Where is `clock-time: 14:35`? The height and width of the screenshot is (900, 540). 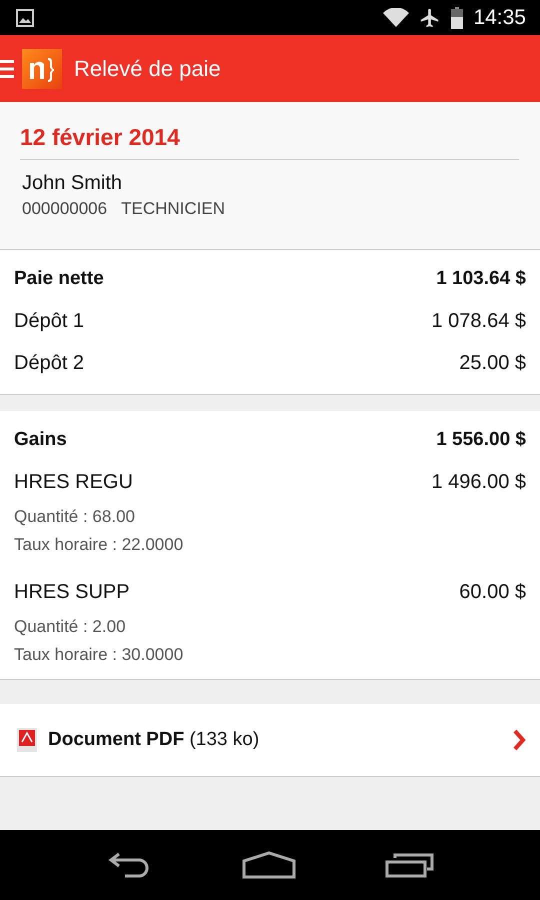 clock-time: 14:35 is located at coordinates (499, 18).